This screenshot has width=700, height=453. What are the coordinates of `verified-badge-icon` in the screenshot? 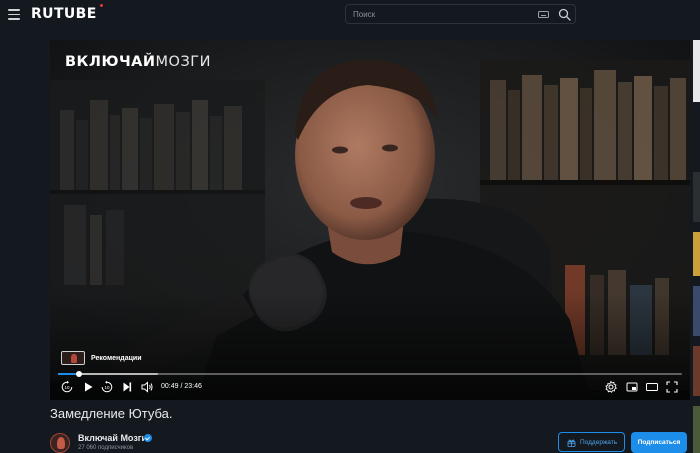 It's located at (148, 438).